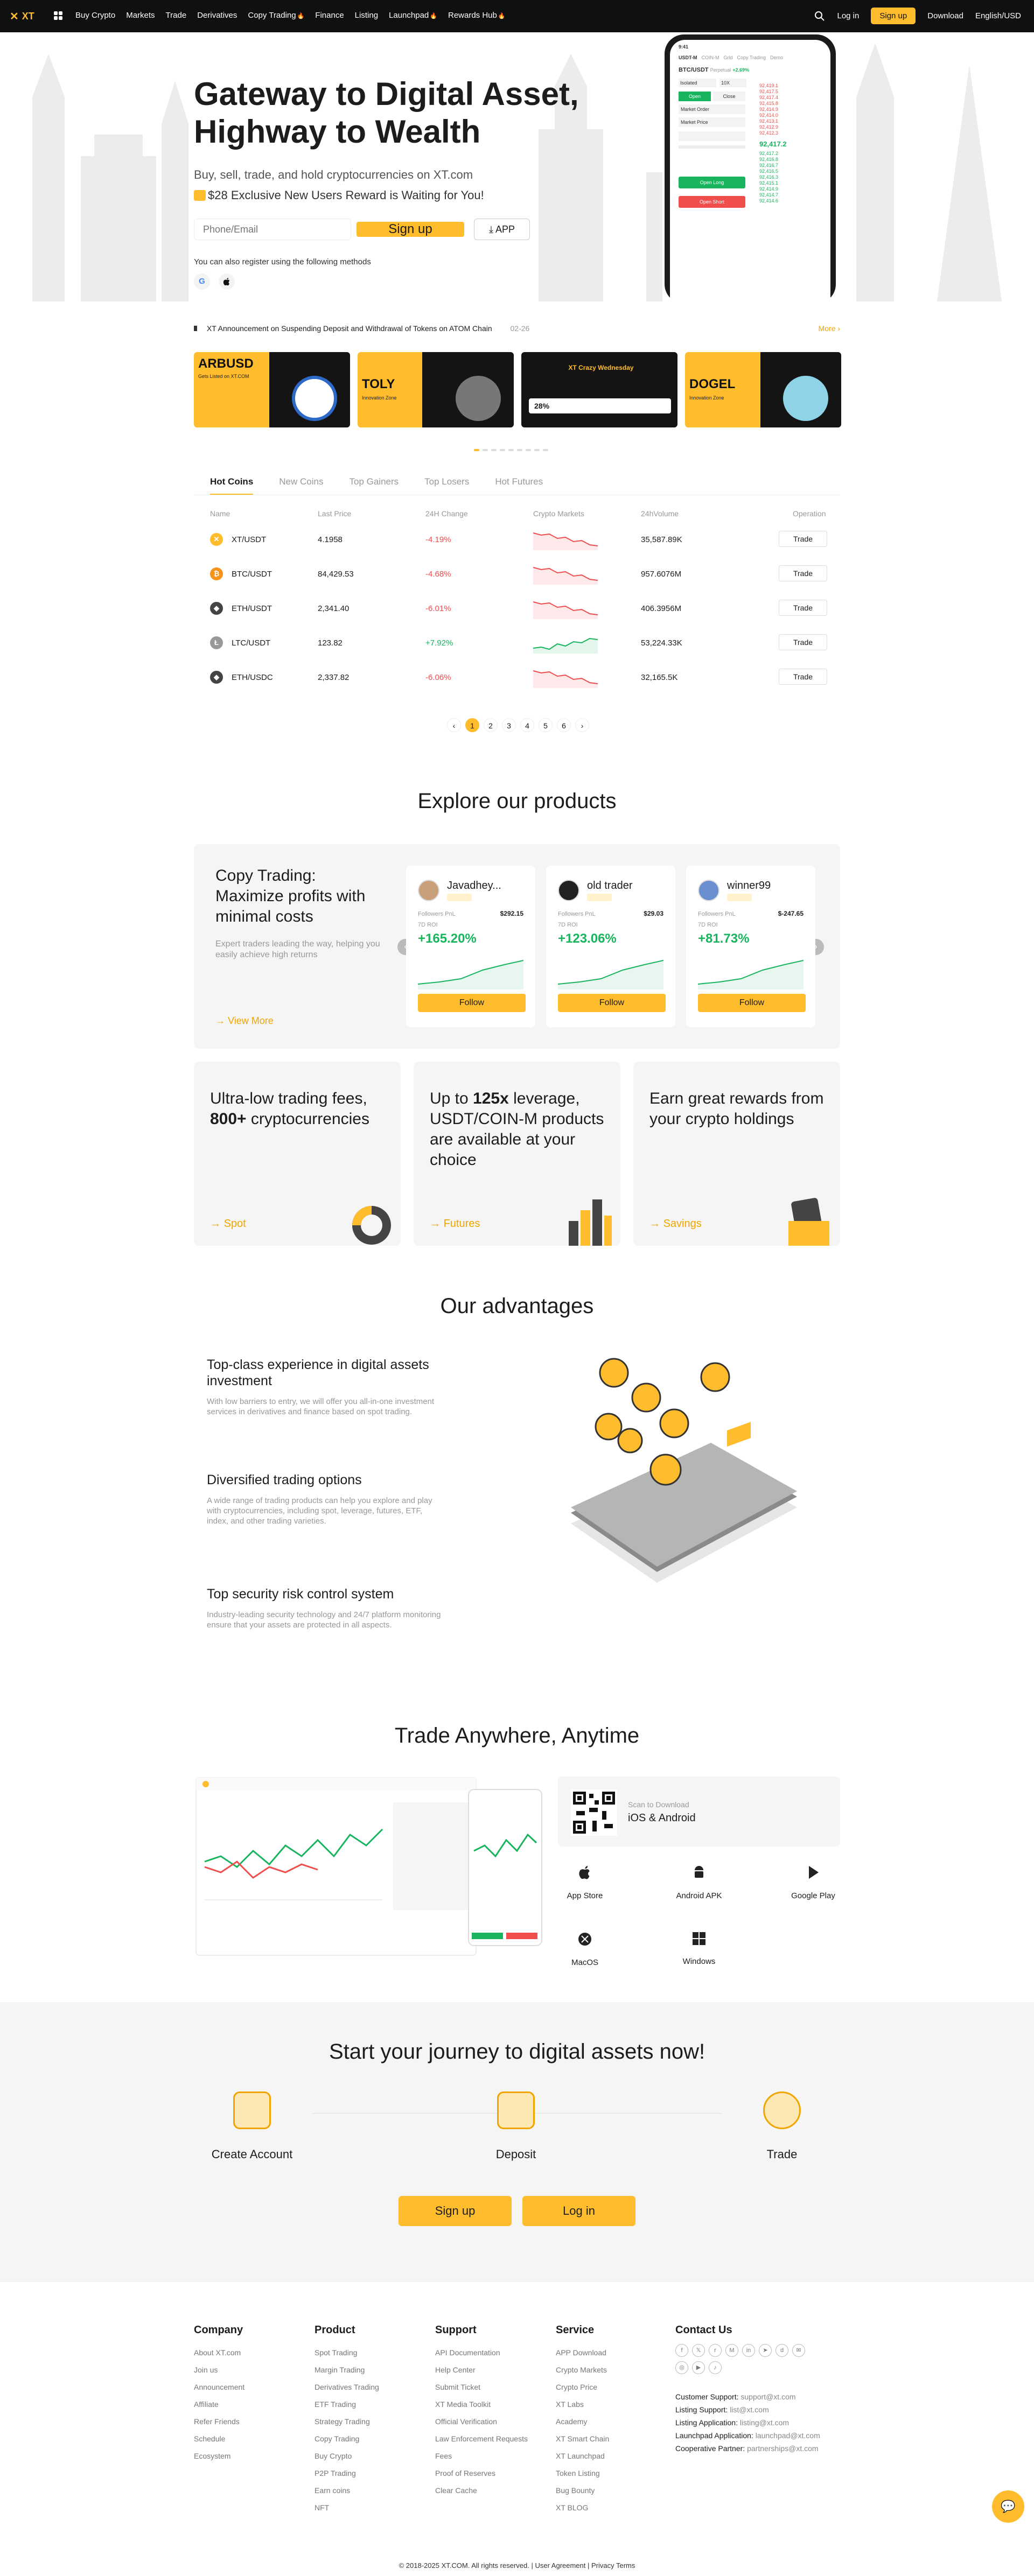 This screenshot has height=2576, width=1034. What do you see at coordinates (582, 725) in the screenshot?
I see `page-next: ›` at bounding box center [582, 725].